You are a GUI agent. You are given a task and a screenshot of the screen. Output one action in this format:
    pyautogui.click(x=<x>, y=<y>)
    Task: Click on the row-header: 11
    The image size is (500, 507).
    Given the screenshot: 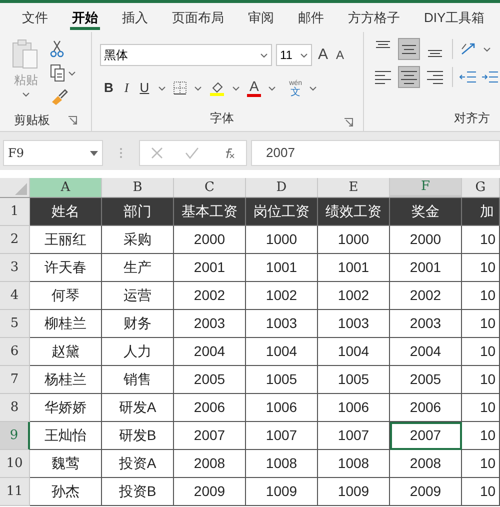 What is the action you would take?
    pyautogui.click(x=15, y=492)
    